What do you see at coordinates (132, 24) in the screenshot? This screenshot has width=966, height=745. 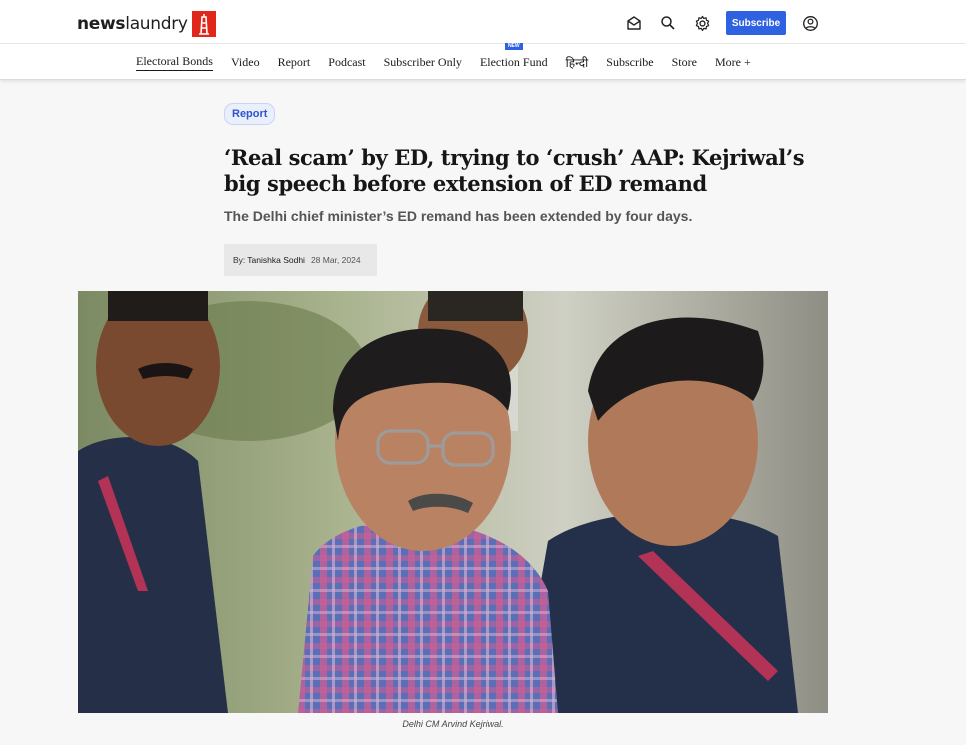 I see `logo-wordmark: newslaundry` at bounding box center [132, 24].